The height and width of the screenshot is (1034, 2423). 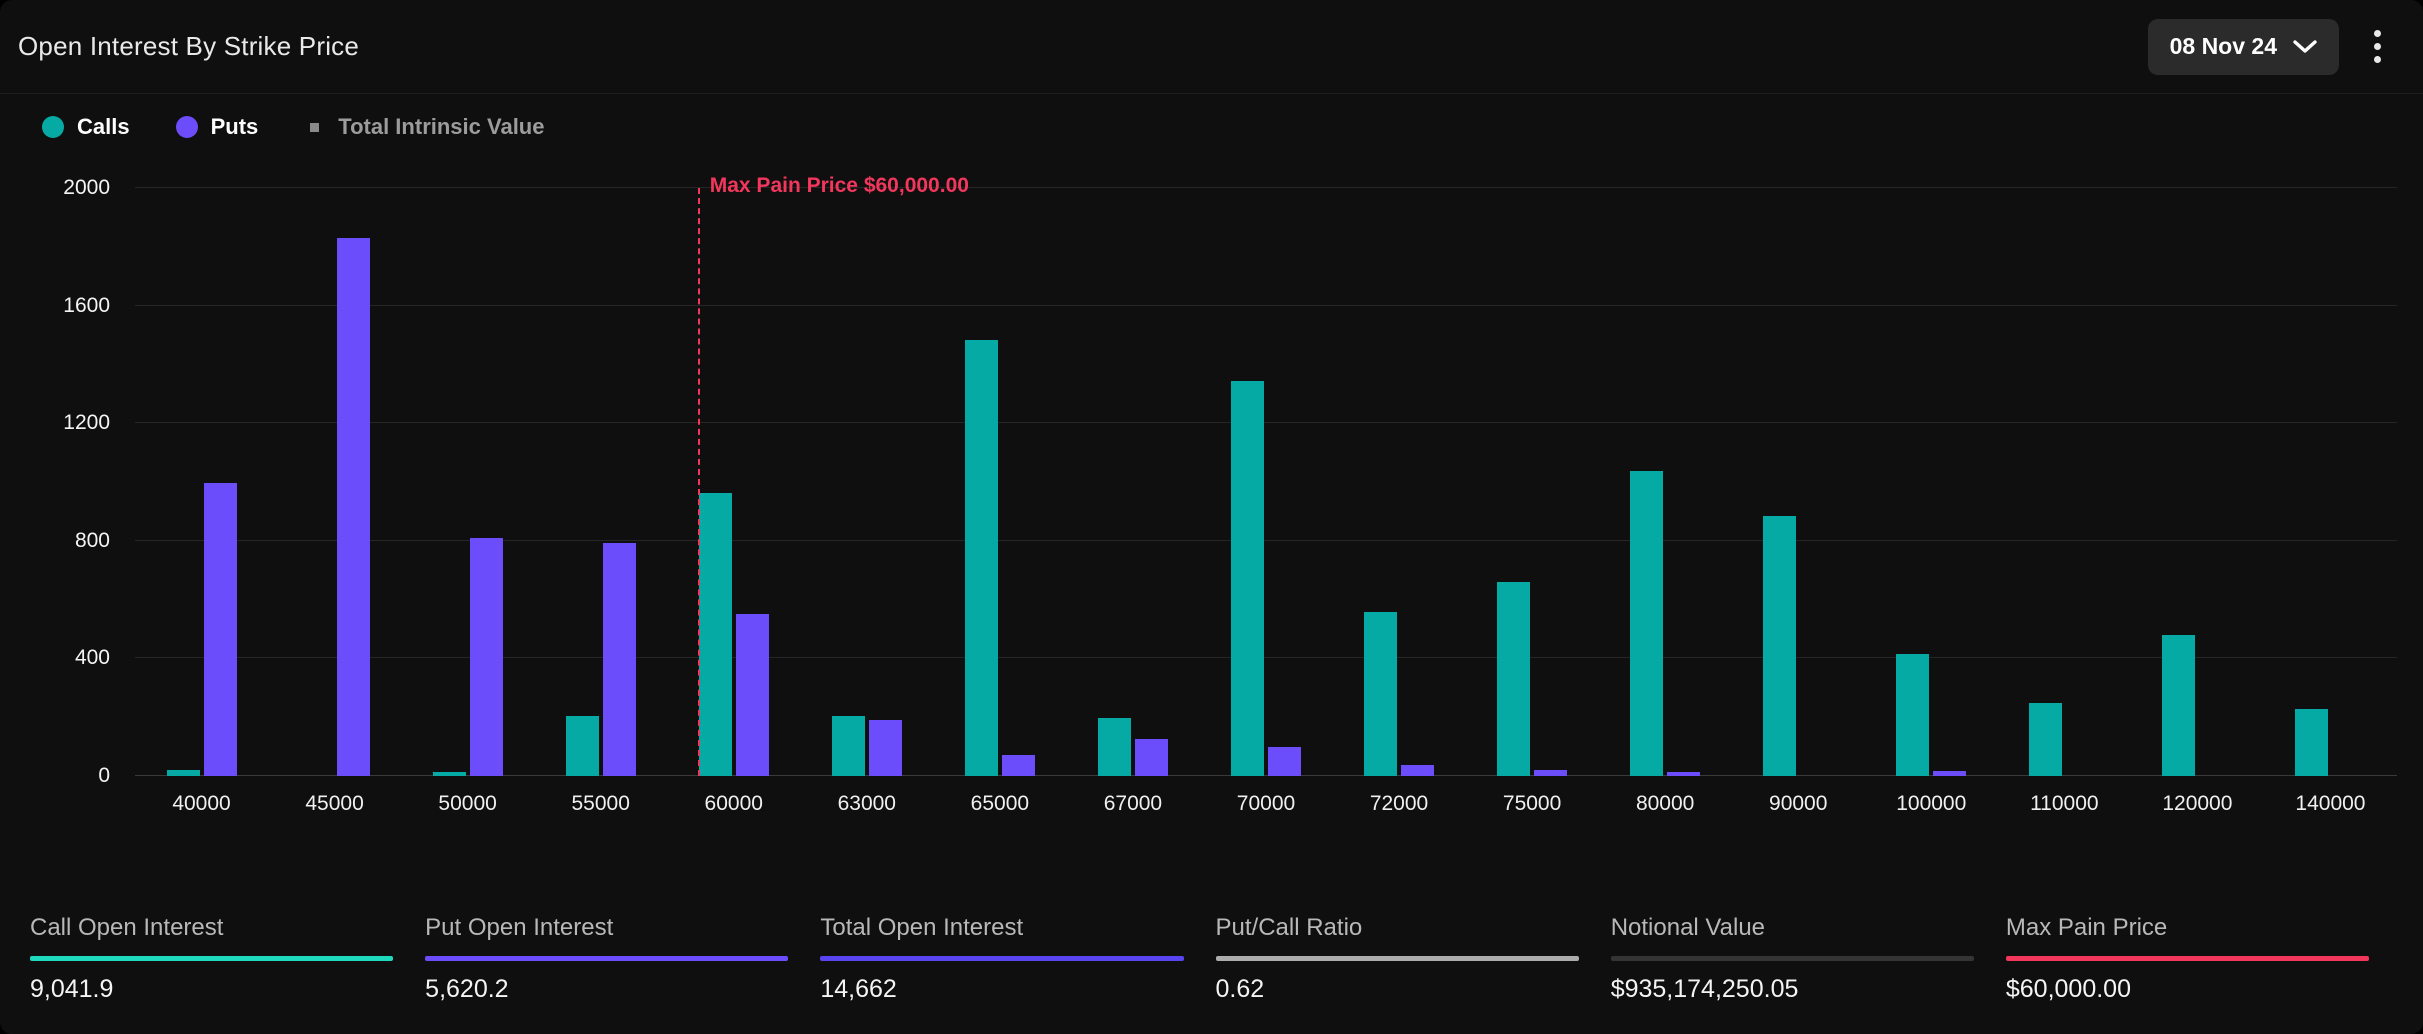 I want to click on x-axis-tick-label: 140000, so click(x=2330, y=803).